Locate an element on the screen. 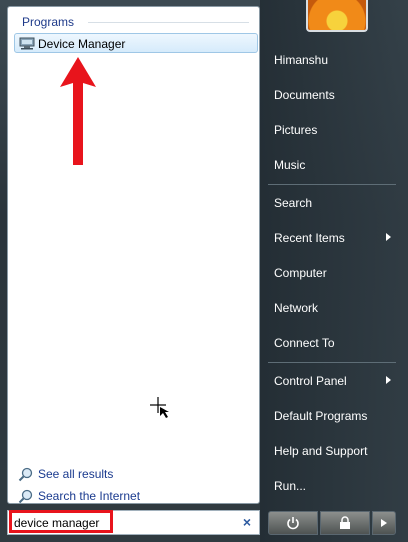  menu-item-connect-to: Connect To is located at coordinates (304, 343).